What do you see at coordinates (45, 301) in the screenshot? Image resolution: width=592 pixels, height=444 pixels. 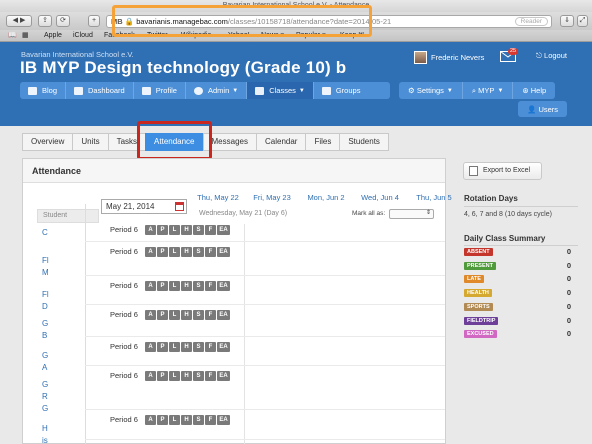 I see `student-name-link: Fl D` at bounding box center [45, 301].